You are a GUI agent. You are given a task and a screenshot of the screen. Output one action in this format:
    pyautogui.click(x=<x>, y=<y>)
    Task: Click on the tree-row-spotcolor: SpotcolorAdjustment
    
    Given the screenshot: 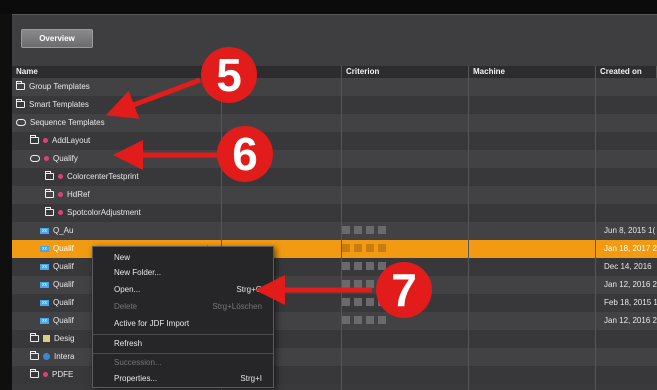 What is the action you would take?
    pyautogui.click(x=334, y=213)
    